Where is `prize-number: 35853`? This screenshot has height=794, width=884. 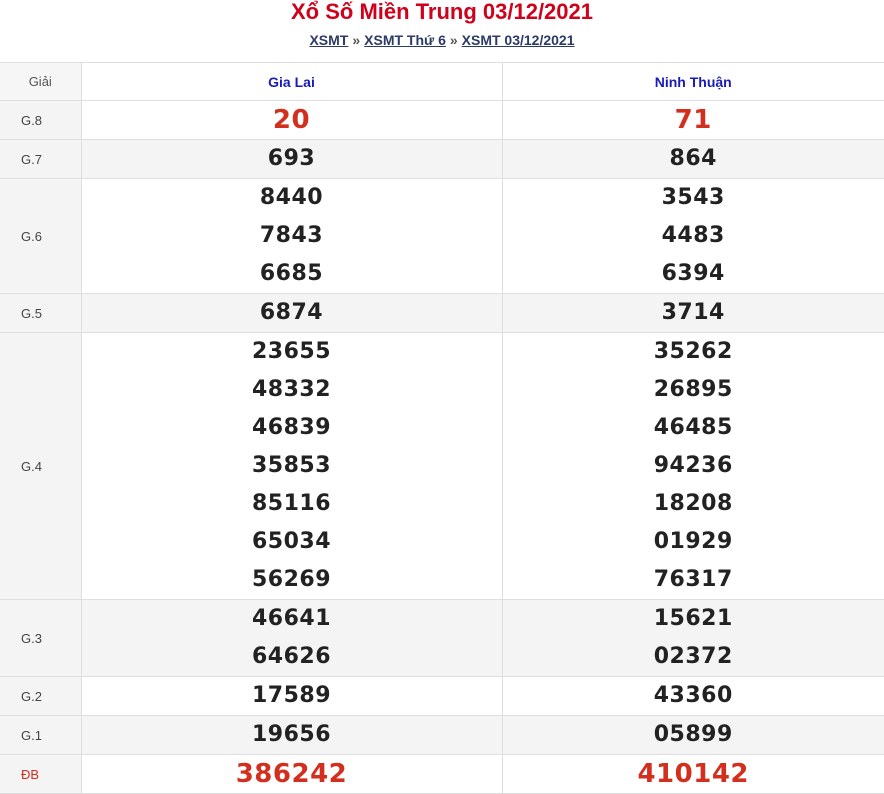 prize-number: 35853 is located at coordinates (291, 465).